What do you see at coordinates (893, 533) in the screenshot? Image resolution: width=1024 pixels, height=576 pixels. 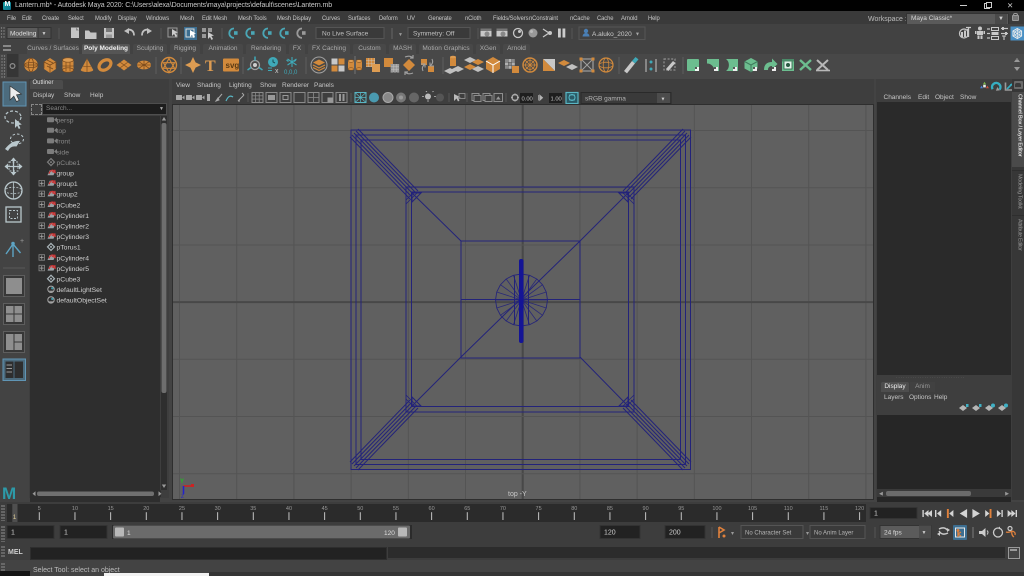 I see `svg-text: 24 fps` at bounding box center [893, 533].